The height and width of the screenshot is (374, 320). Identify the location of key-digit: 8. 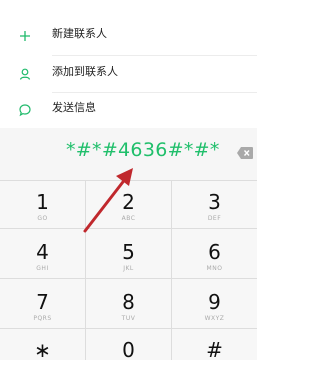
(128, 302).